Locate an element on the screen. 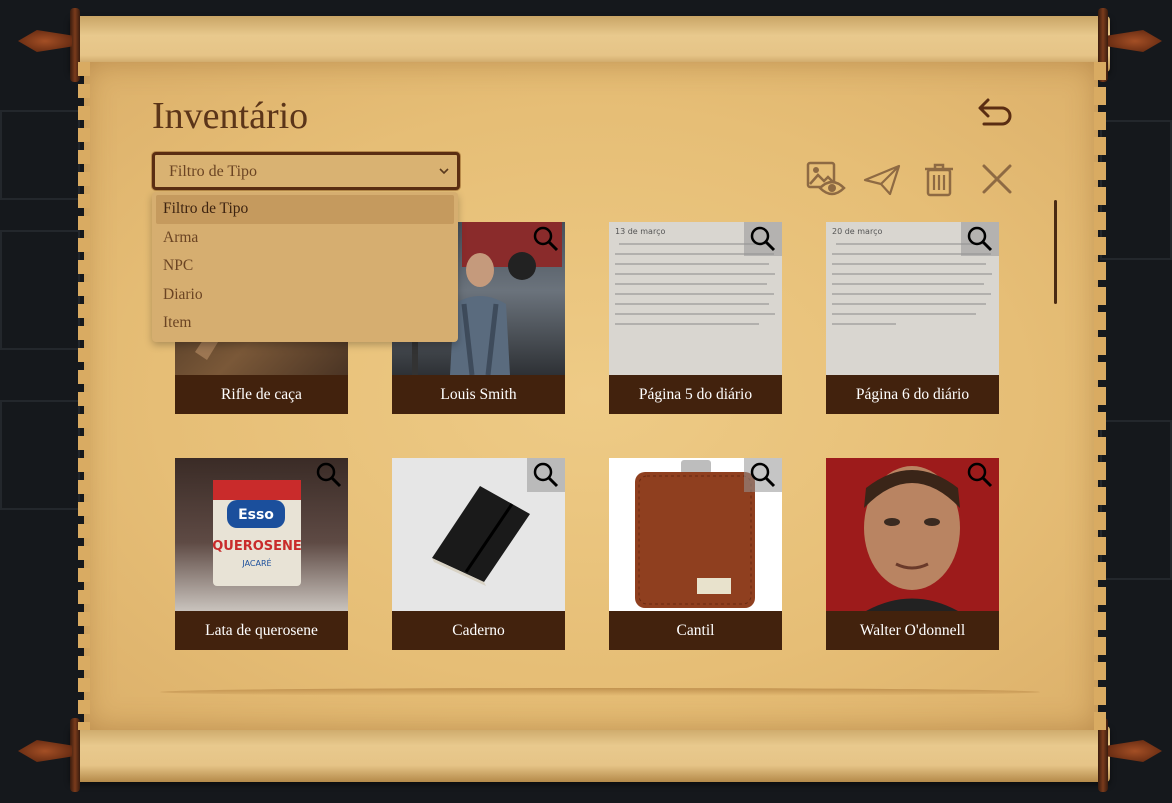 The width and height of the screenshot is (1172, 803). undo-arrow-icon is located at coordinates (995, 112).